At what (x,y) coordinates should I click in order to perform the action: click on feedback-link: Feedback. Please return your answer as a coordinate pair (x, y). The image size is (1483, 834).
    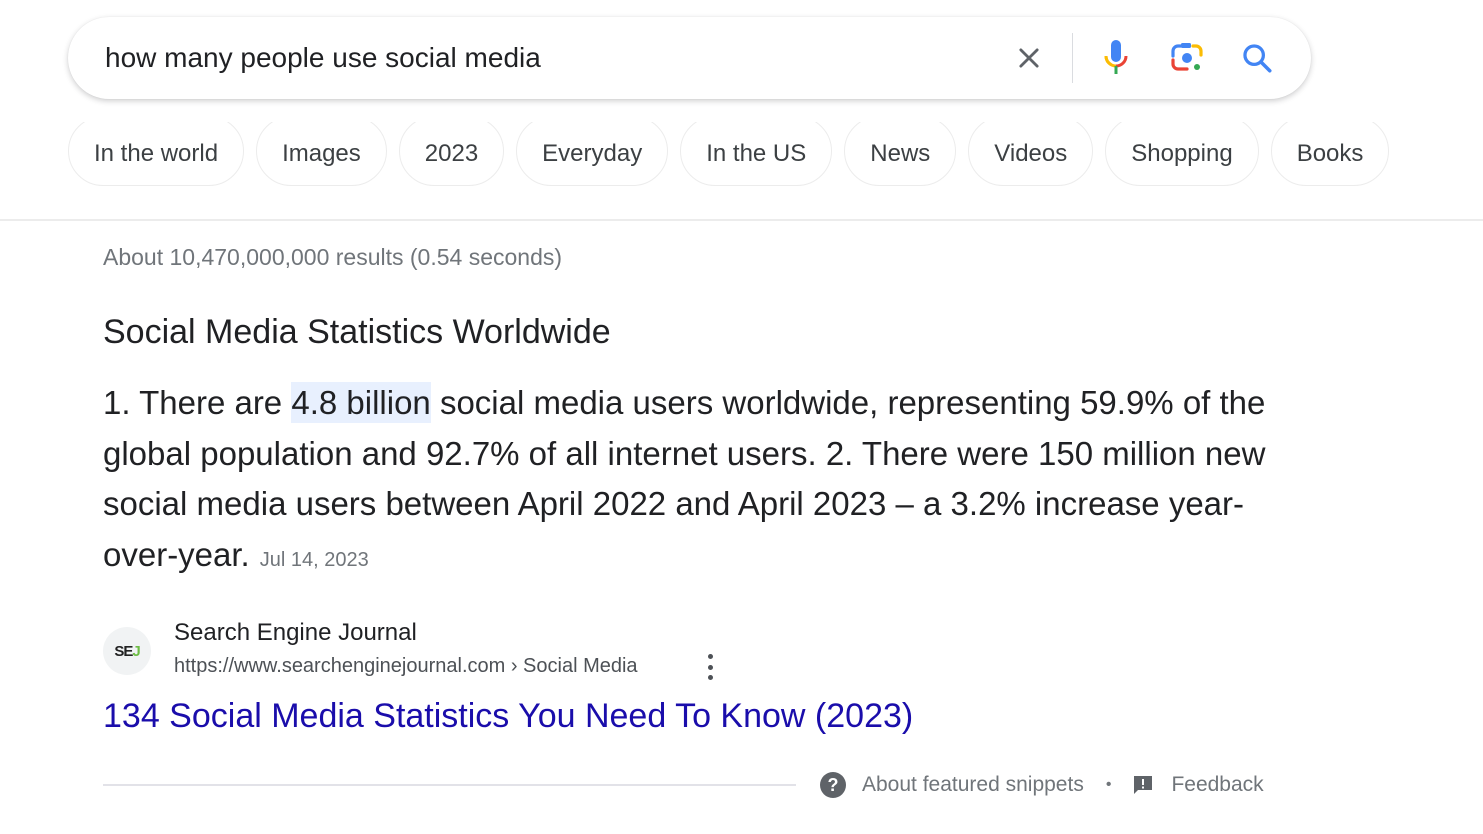
    Looking at the image, I should click on (1197, 785).